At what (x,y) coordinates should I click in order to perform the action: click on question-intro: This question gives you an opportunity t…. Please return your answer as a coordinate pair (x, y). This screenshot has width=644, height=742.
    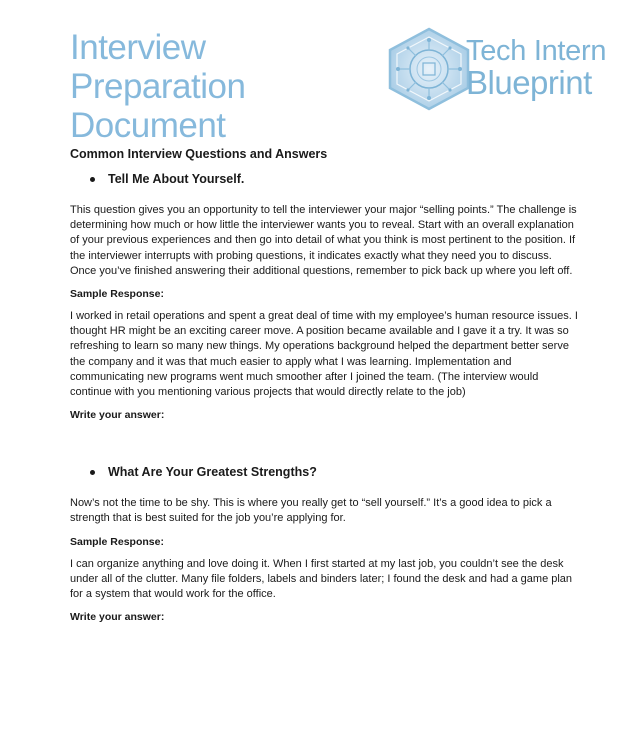
    Looking at the image, I should click on (323, 240).